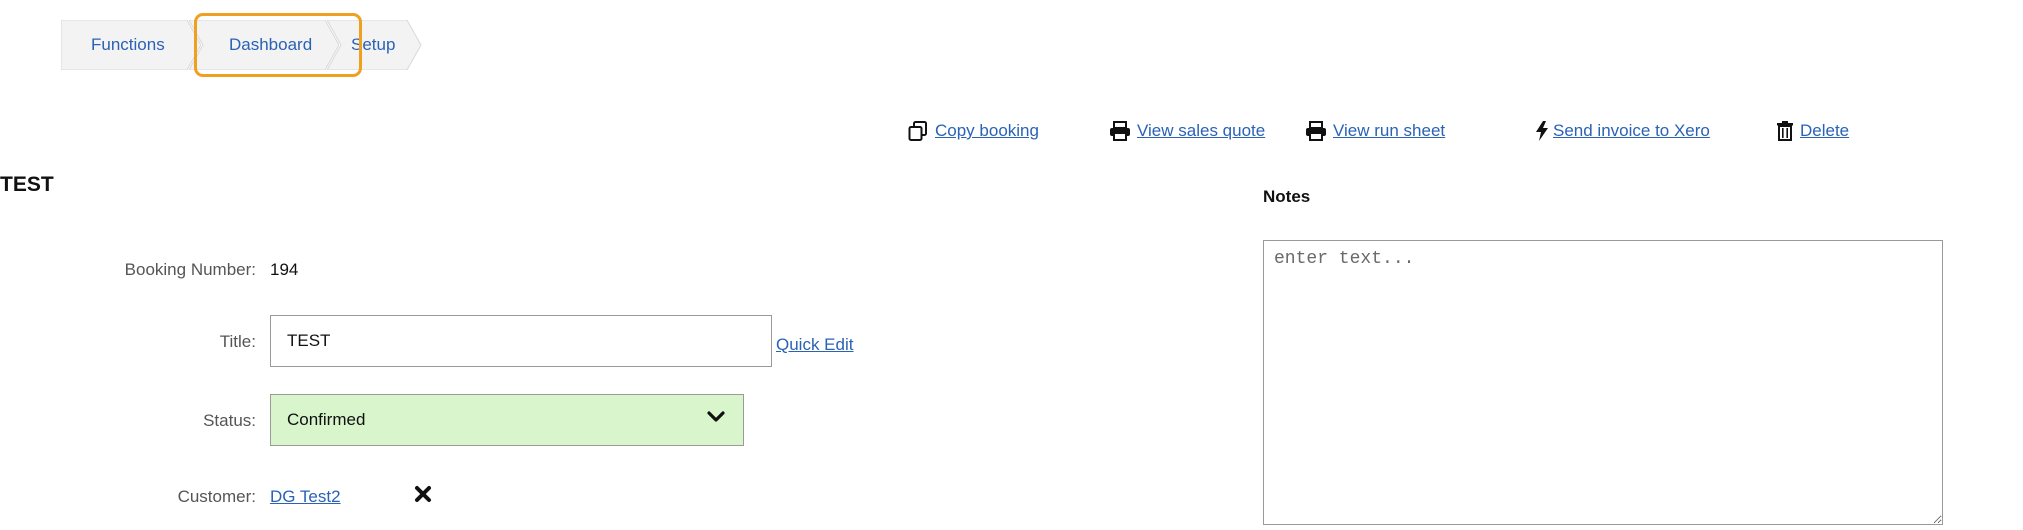  What do you see at coordinates (1631, 131) in the screenshot?
I see `send-invoice-link: Send invoice to Xero` at bounding box center [1631, 131].